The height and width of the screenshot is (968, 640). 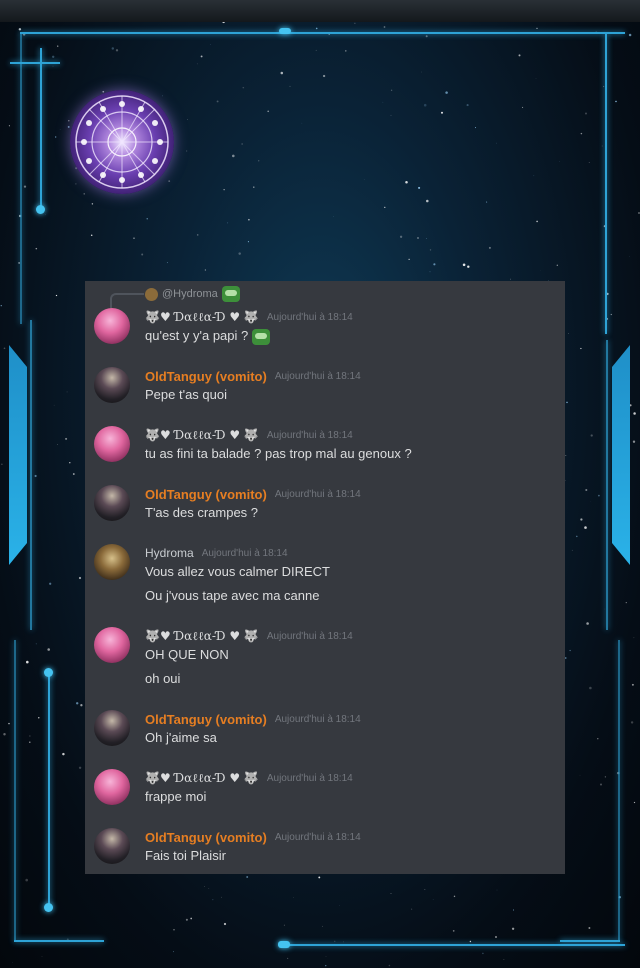 What do you see at coordinates (176, 796) in the screenshot?
I see `message-text: frappe moi` at bounding box center [176, 796].